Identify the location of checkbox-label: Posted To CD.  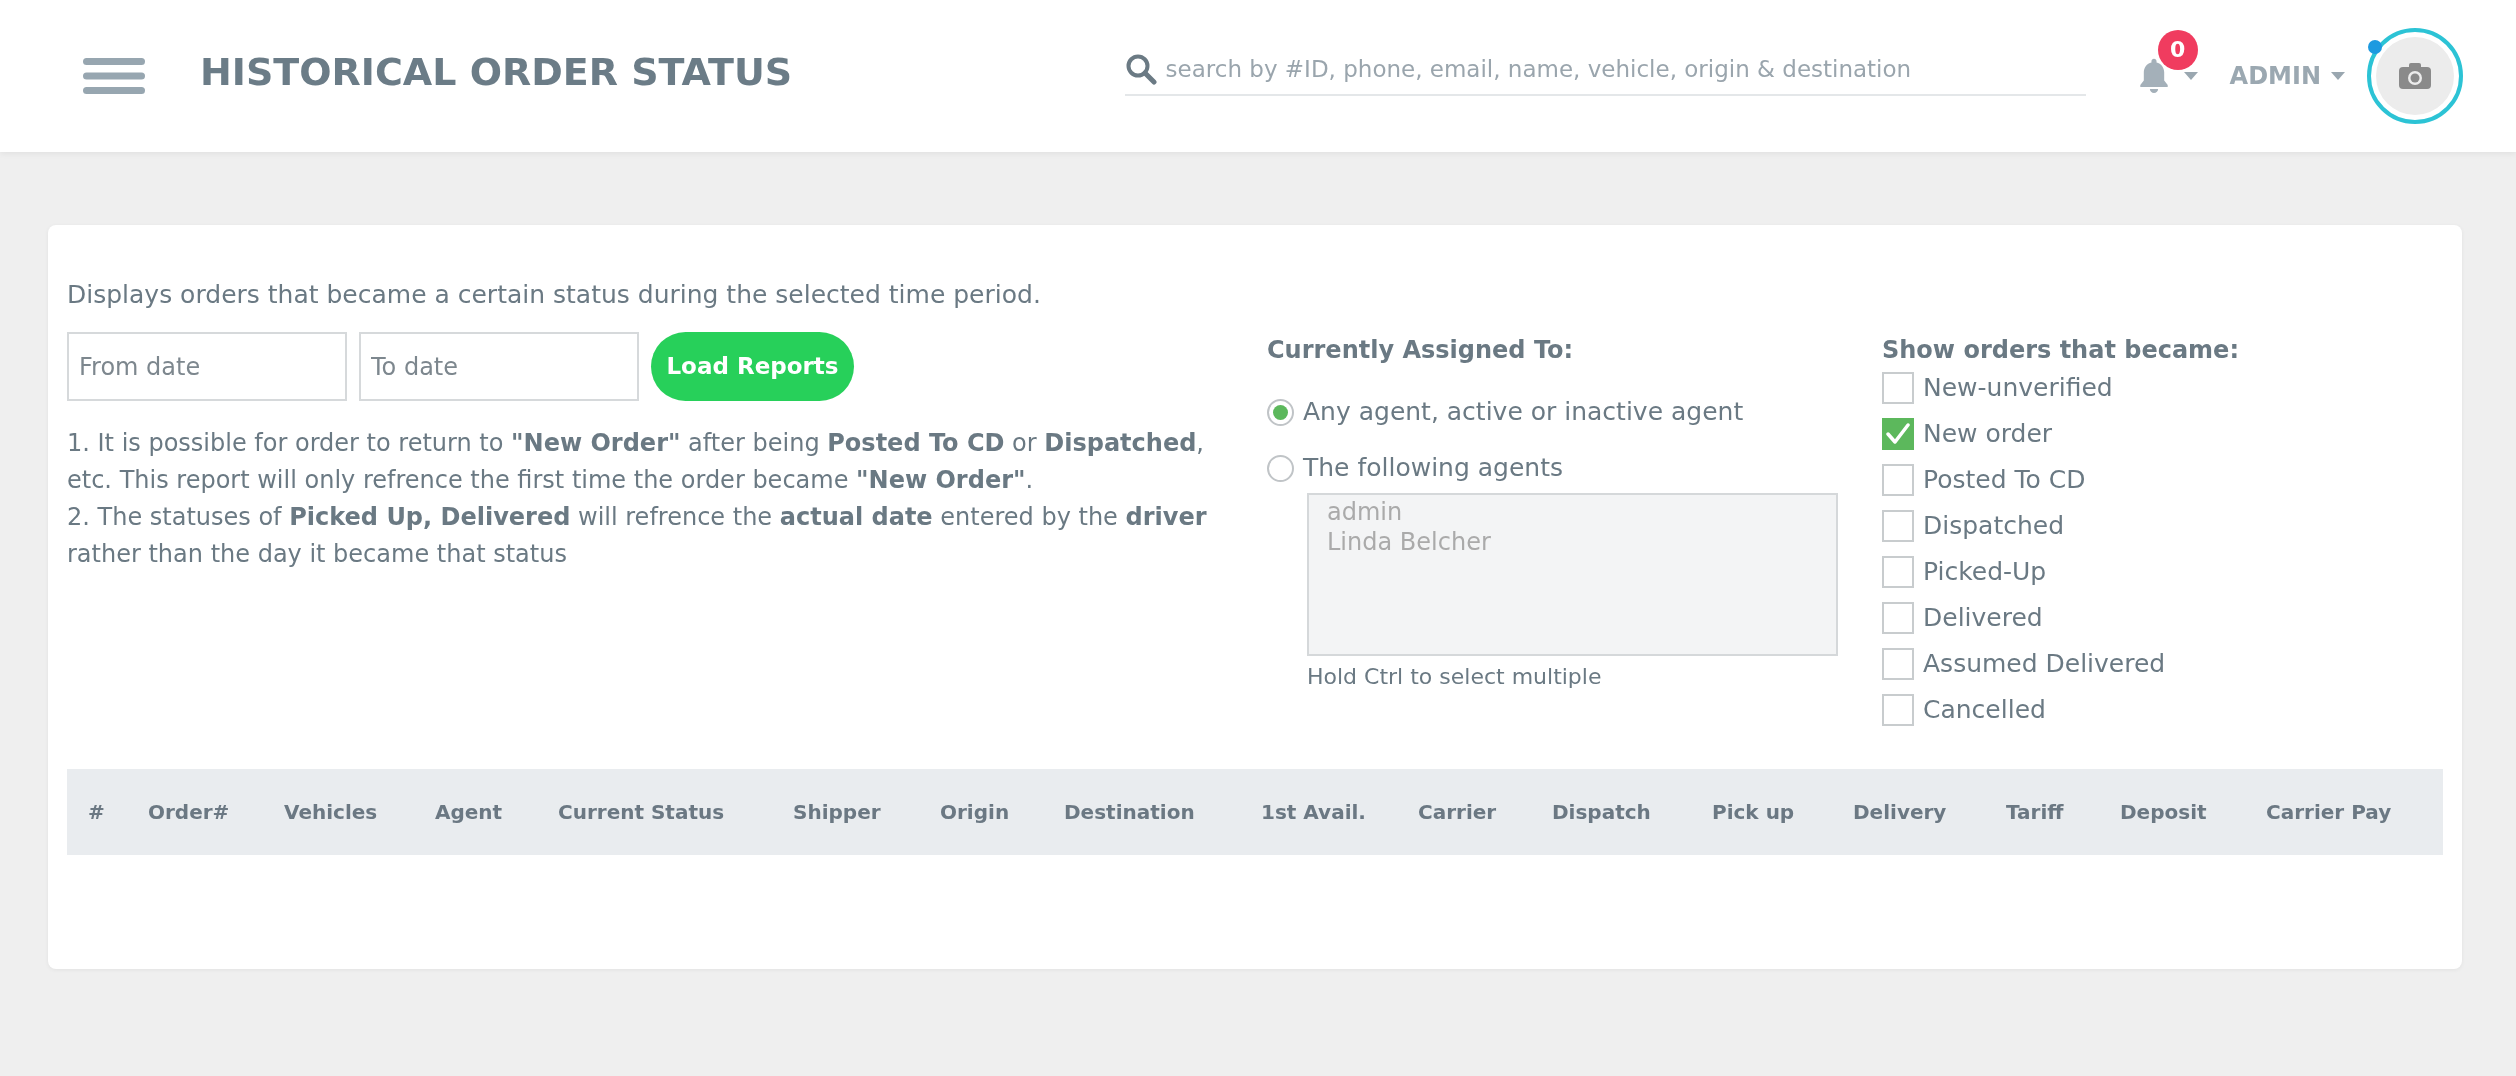
(2004, 480).